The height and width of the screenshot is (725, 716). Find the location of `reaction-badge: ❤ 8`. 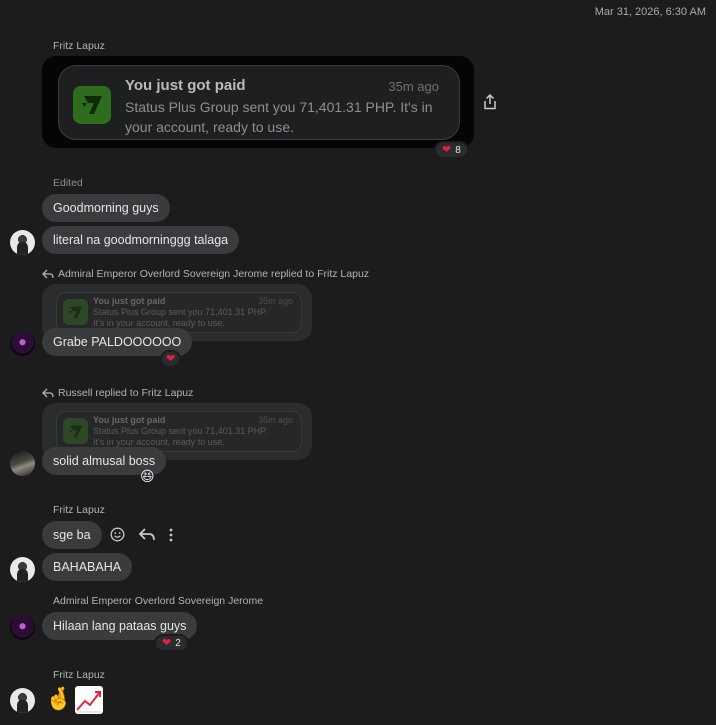

reaction-badge: ❤ 8 is located at coordinates (451, 150).